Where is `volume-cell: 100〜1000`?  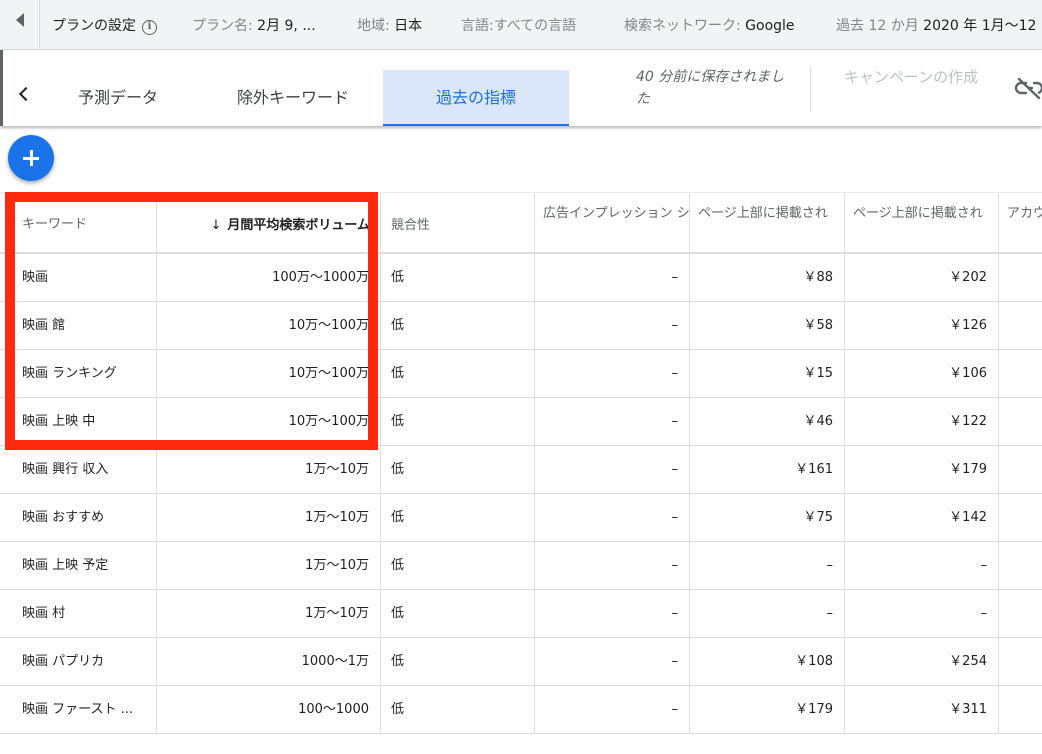
volume-cell: 100〜1000 is located at coordinates (269, 709).